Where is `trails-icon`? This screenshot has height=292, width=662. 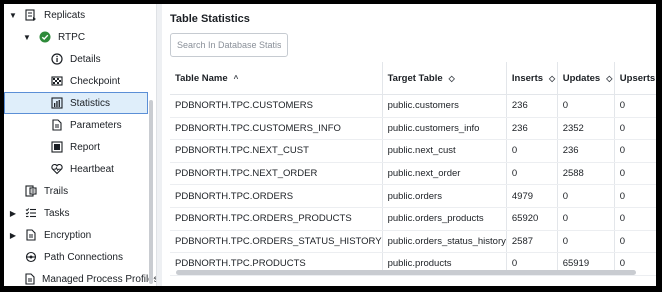
trails-icon is located at coordinates (31, 191).